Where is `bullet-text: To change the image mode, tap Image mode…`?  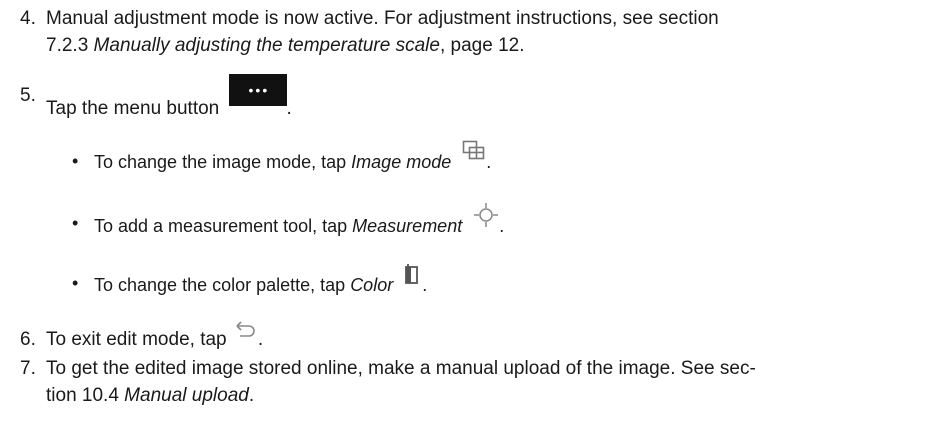 bullet-text: To change the image mode, tap Image mode… is located at coordinates (293, 159).